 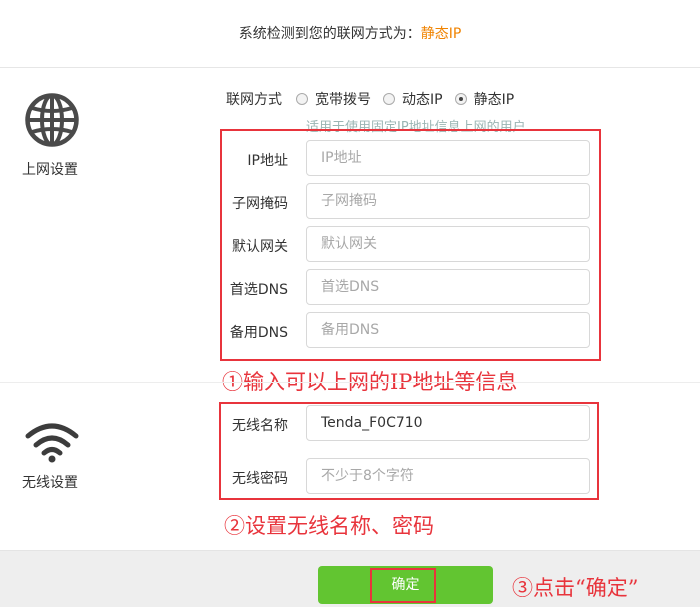 What do you see at coordinates (403, 585) in the screenshot?
I see `highlight-box-ok` at bounding box center [403, 585].